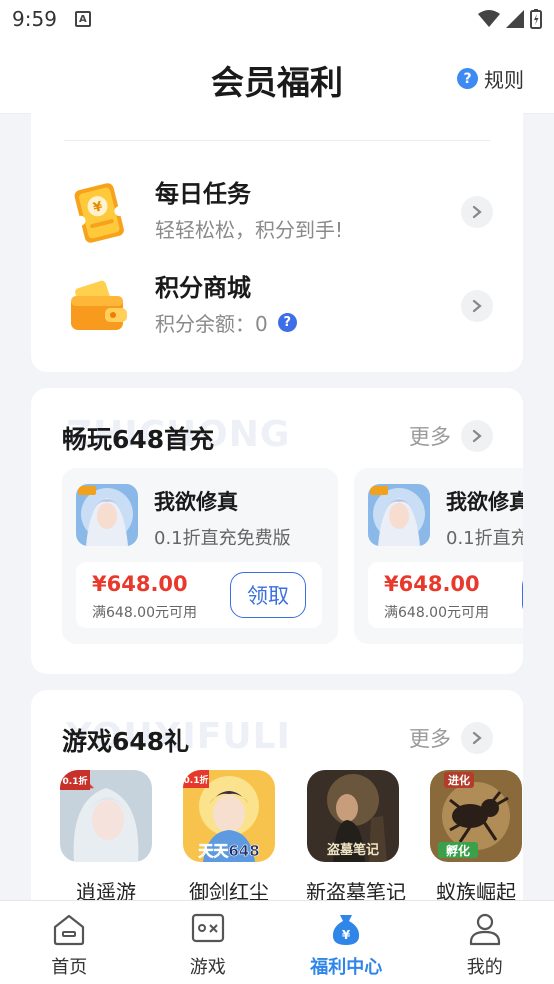 The height and width of the screenshot is (984, 554). I want to click on game-icon: 进化 孵化, so click(476, 816).